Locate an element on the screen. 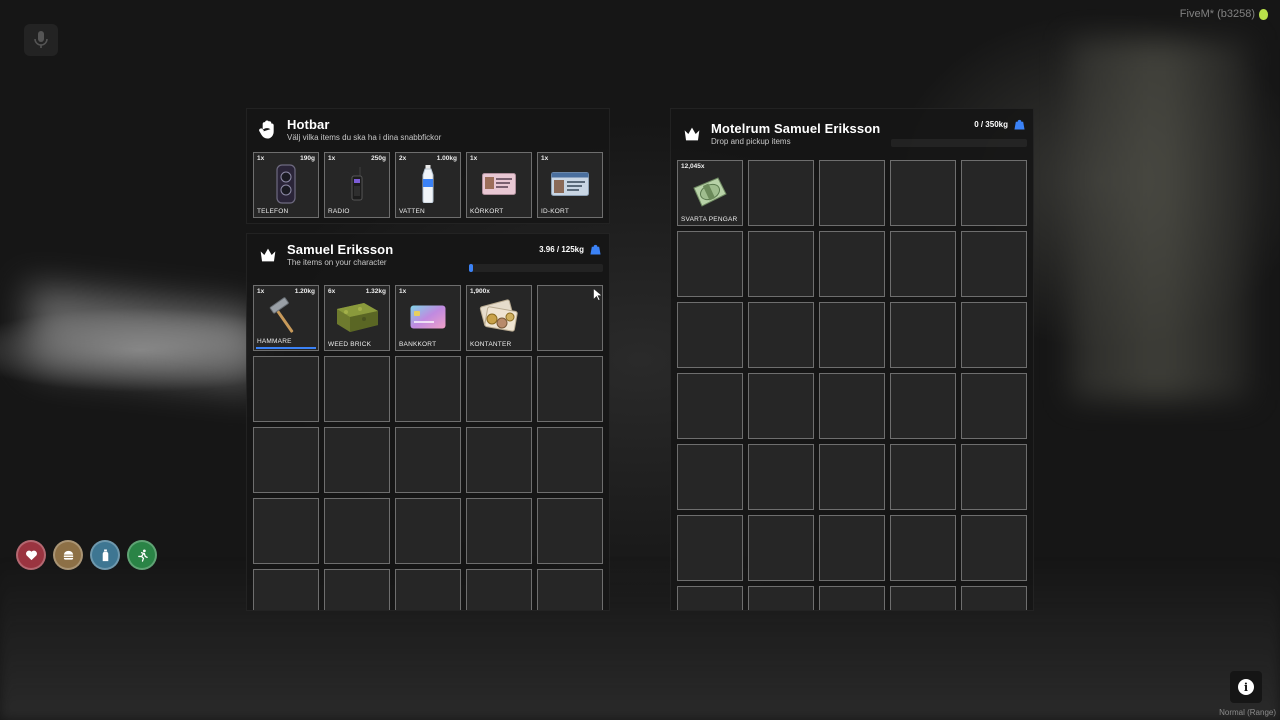  id-card-icon is located at coordinates (570, 183).